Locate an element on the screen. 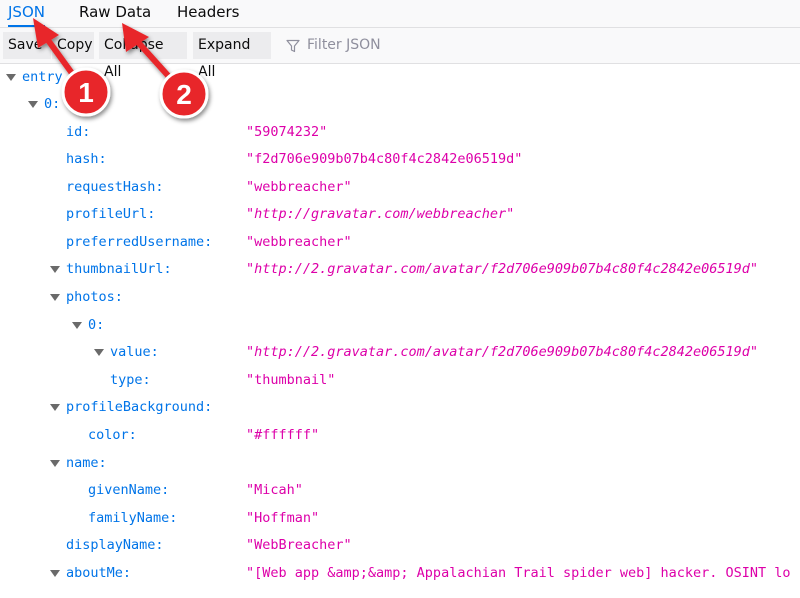  tree-row-displayname: displayName: "WebBreacher" is located at coordinates (400, 545).